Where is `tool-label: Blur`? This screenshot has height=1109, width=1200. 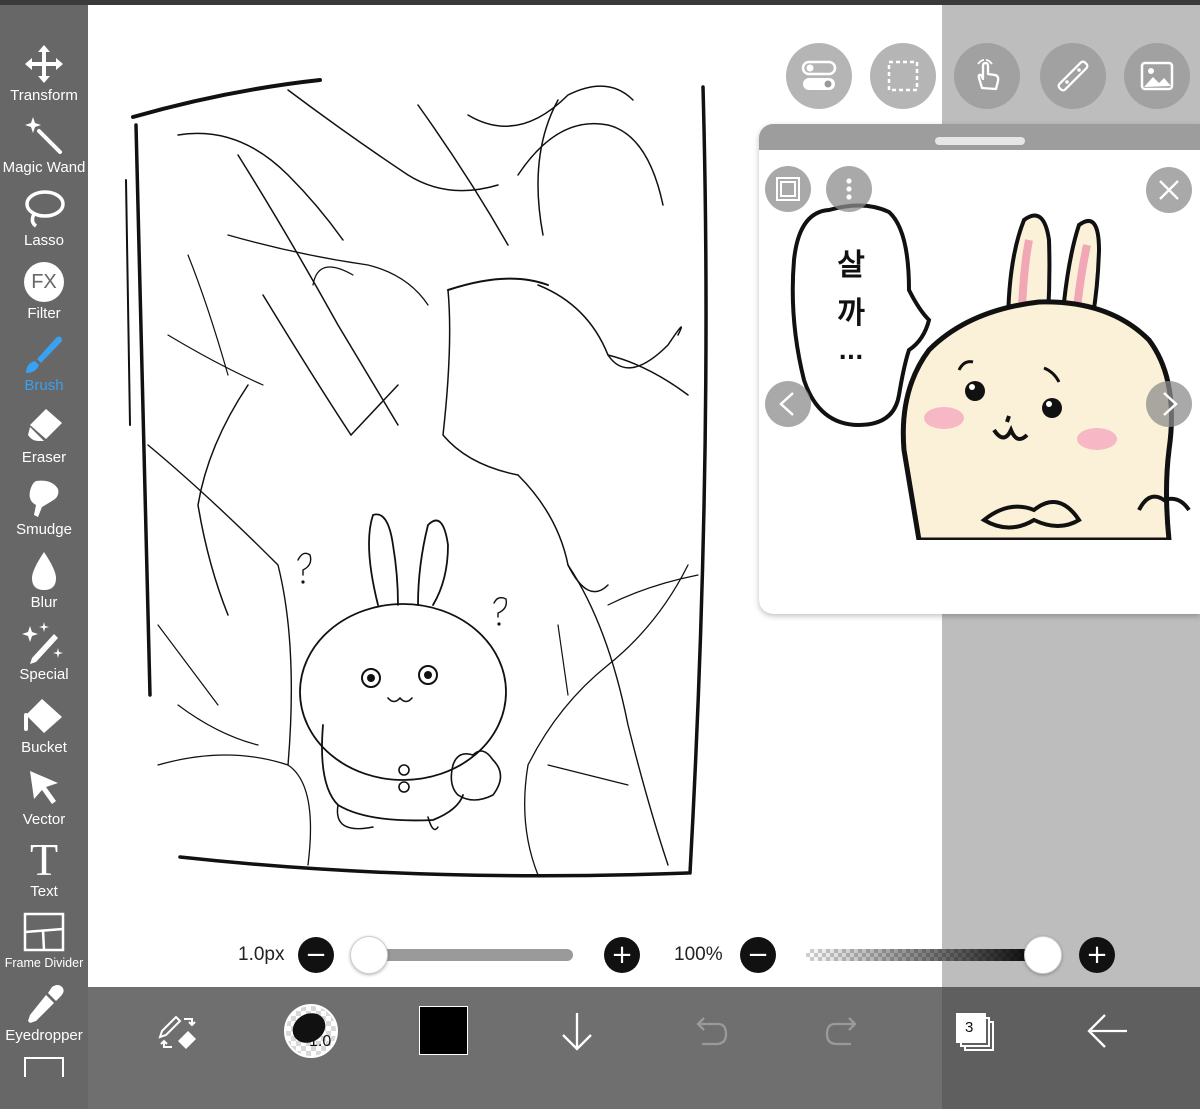 tool-label: Blur is located at coordinates (44, 602).